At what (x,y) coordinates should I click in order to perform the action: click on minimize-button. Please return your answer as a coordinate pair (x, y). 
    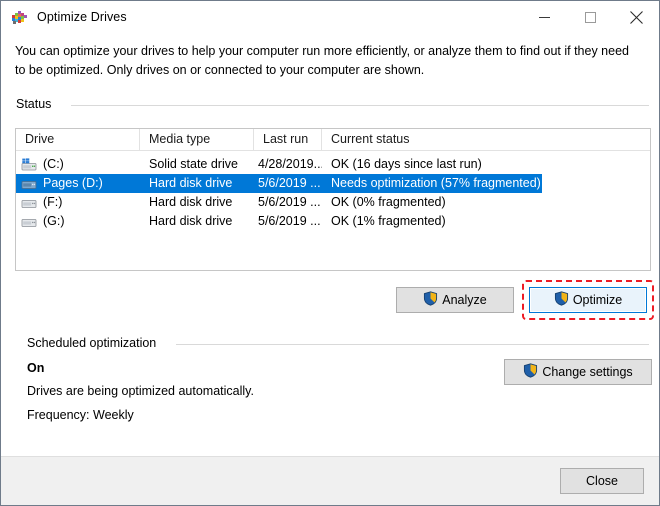
    Looking at the image, I should click on (544, 17).